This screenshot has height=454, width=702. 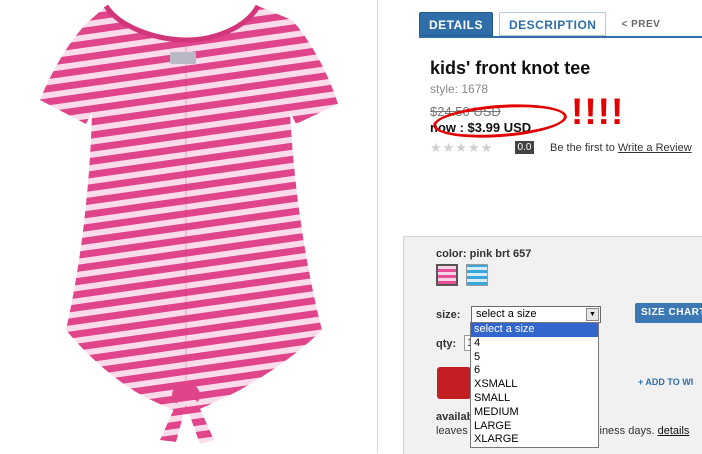 What do you see at coordinates (665, 382) in the screenshot?
I see `add-to-wishlist-link: + ADD TO WI` at bounding box center [665, 382].